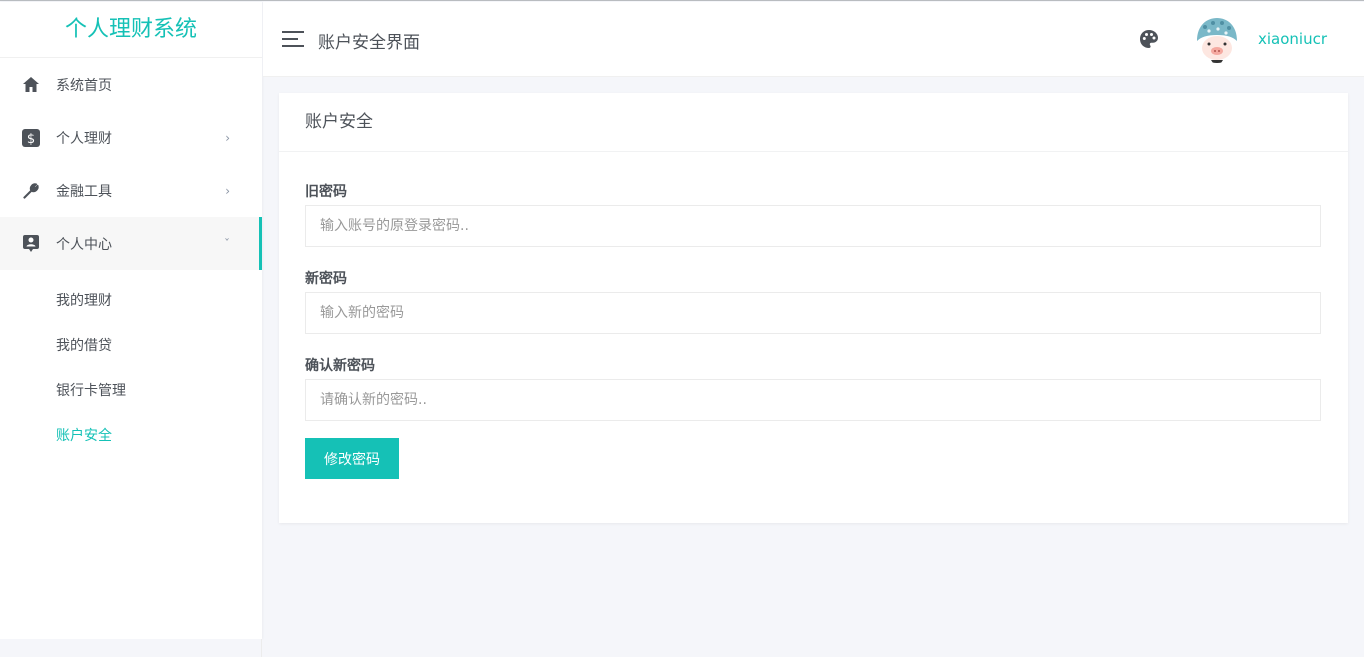 The height and width of the screenshot is (657, 1364). I want to click on new-password-input, so click(813, 313).